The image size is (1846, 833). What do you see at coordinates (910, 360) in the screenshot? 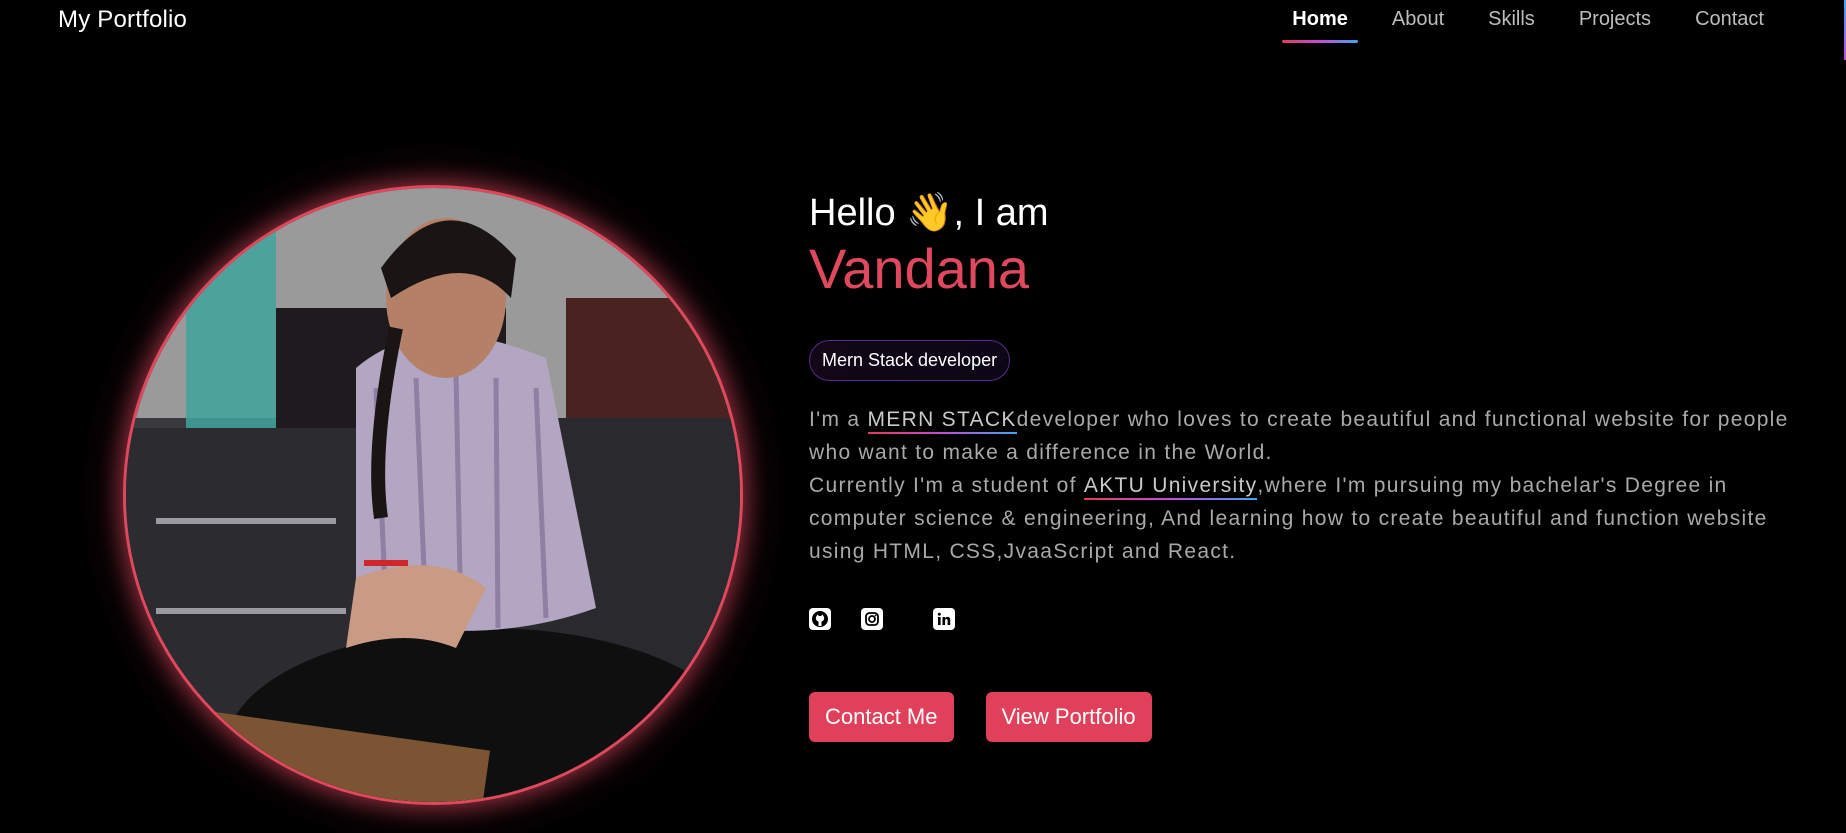
I see `role-badge: Mern Stack developer` at bounding box center [910, 360].